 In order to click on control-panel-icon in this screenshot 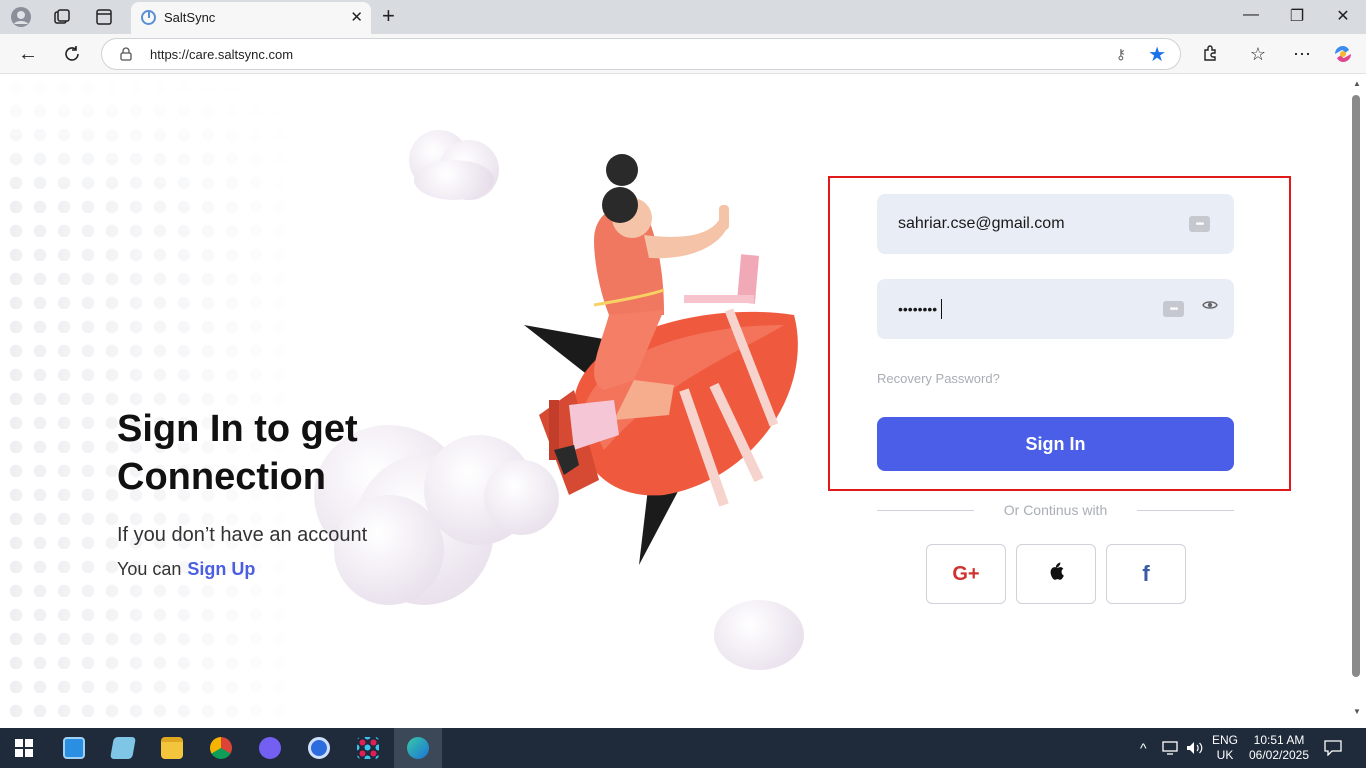, I will do `click(74, 748)`.